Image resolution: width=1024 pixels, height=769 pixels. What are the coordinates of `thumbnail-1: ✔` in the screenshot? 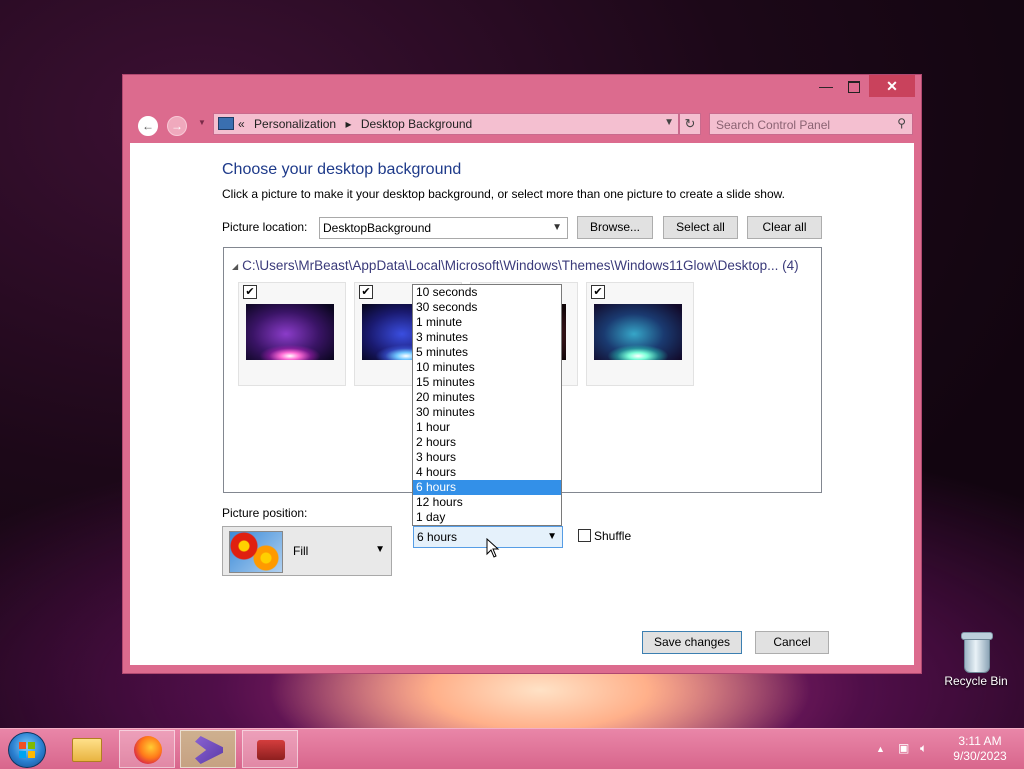 It's located at (292, 334).